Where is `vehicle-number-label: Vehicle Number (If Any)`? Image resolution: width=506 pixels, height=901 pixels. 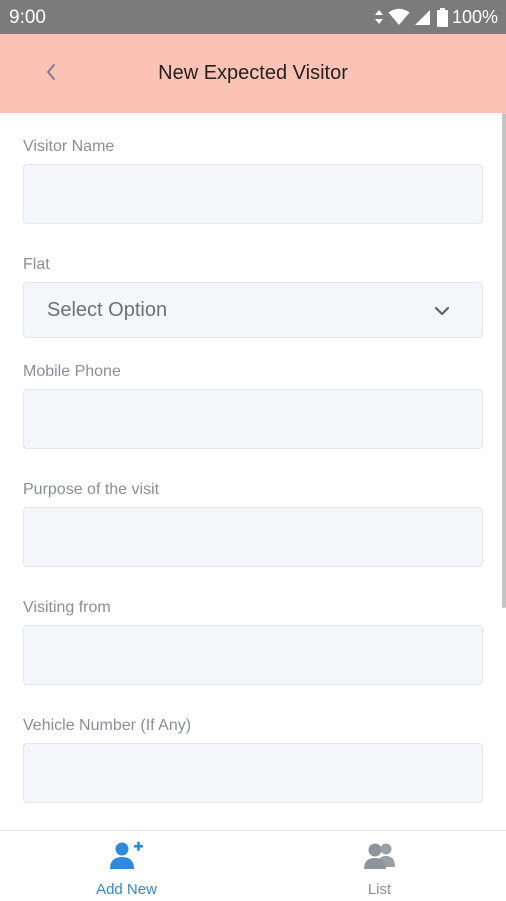
vehicle-number-label: Vehicle Number (If Any) is located at coordinates (107, 725).